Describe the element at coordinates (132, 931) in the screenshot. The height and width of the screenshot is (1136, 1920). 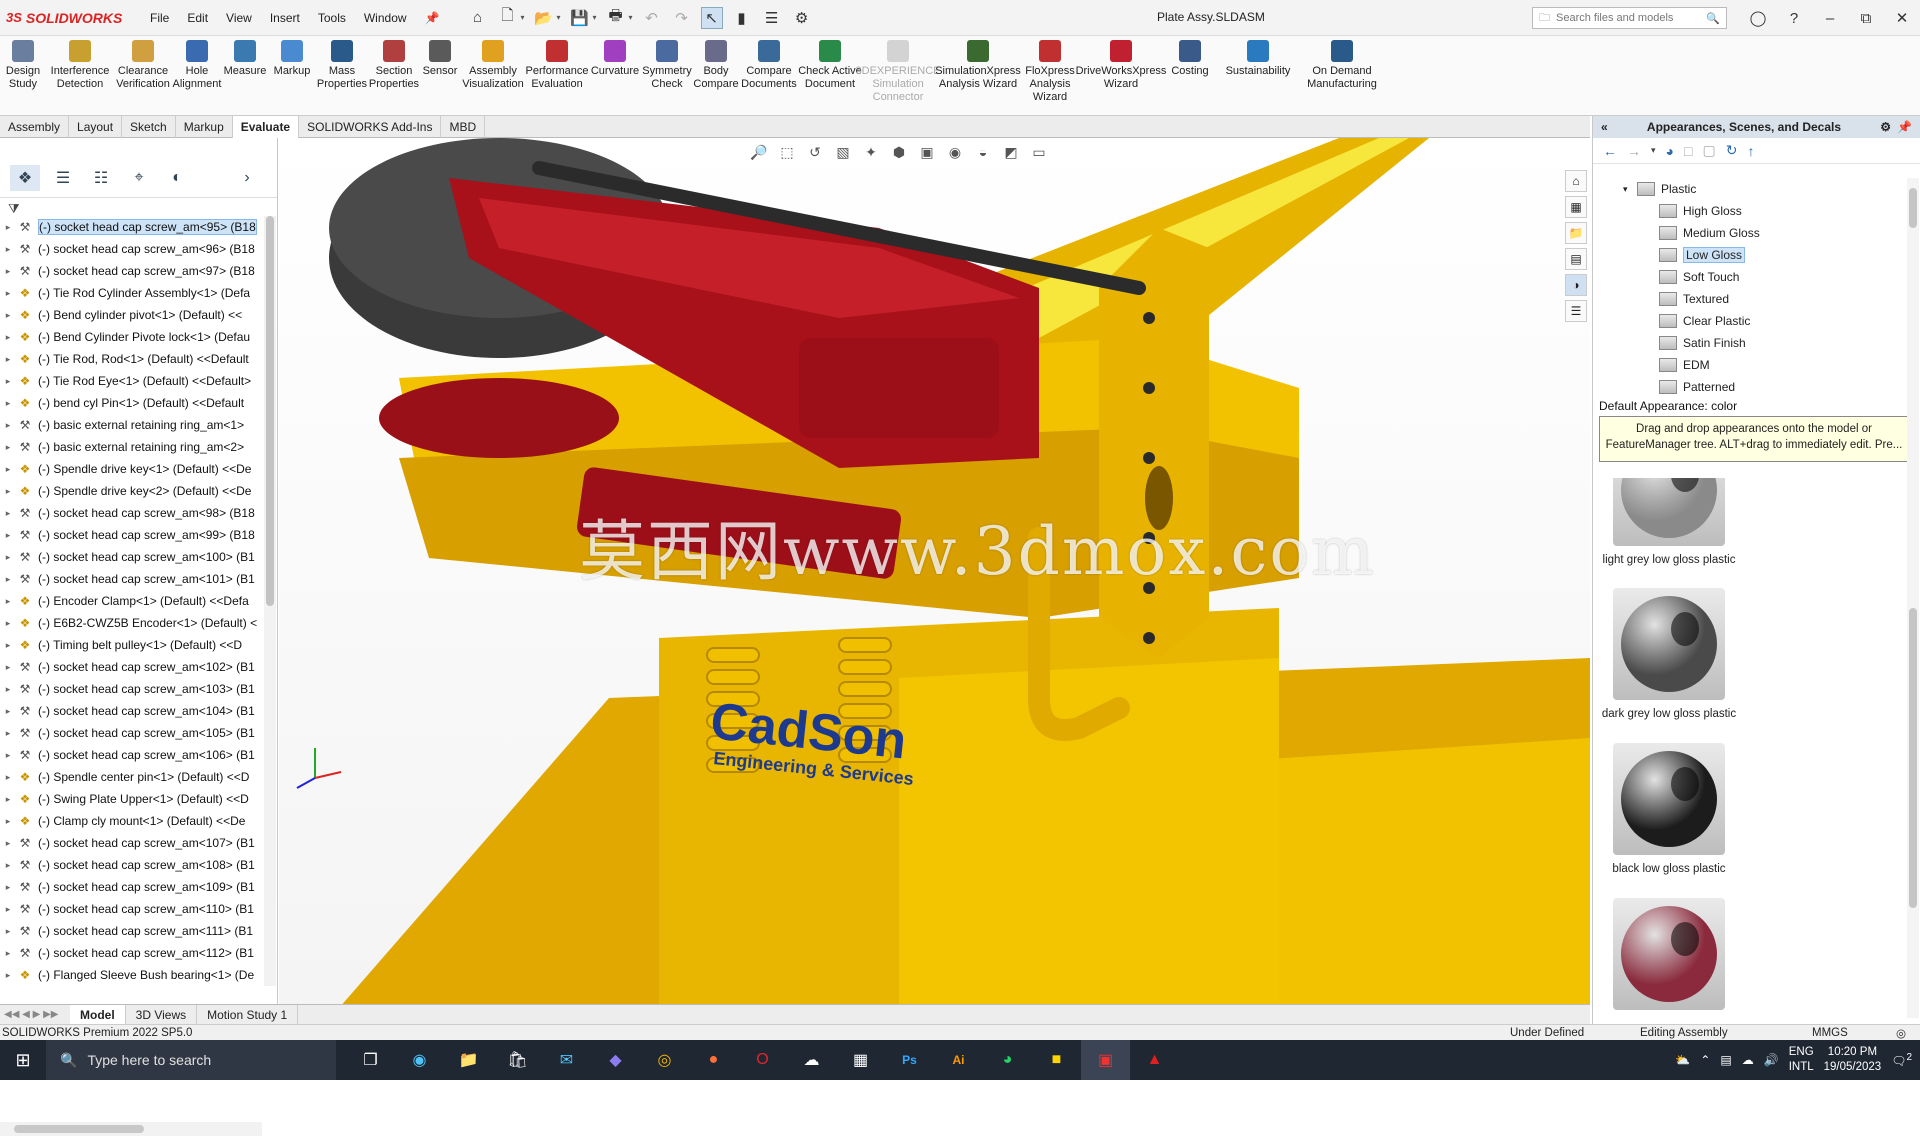
I see `tree-node: ▸ ⚒ (-) socket head cap screw_am<111> (B1` at that location.